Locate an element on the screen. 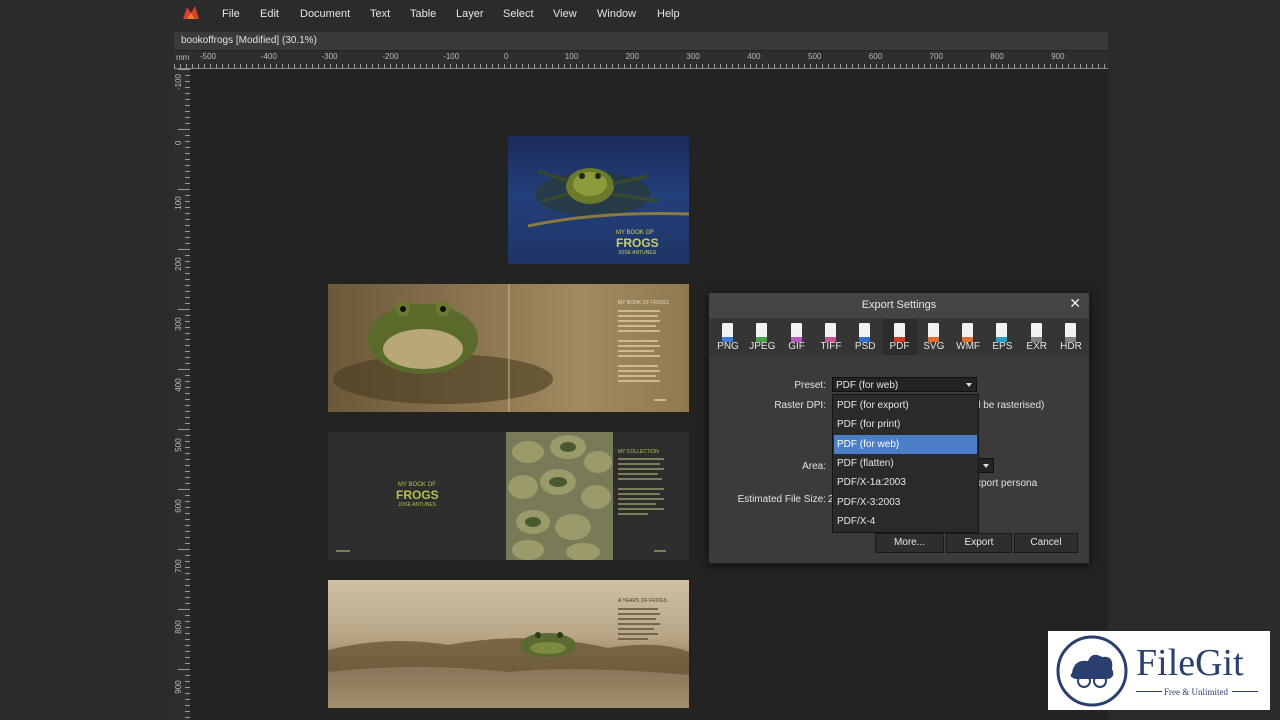  area-label: Area: is located at coordinates (814, 466).